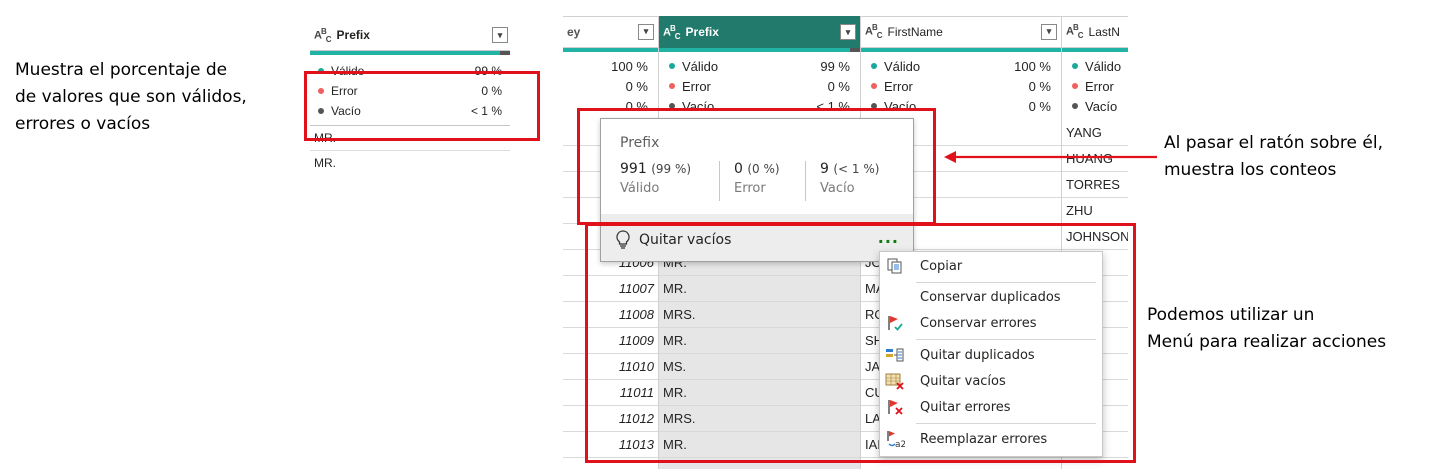  Describe the element at coordinates (1101, 106) in the screenshot. I see `quality-label: Vacío` at that location.